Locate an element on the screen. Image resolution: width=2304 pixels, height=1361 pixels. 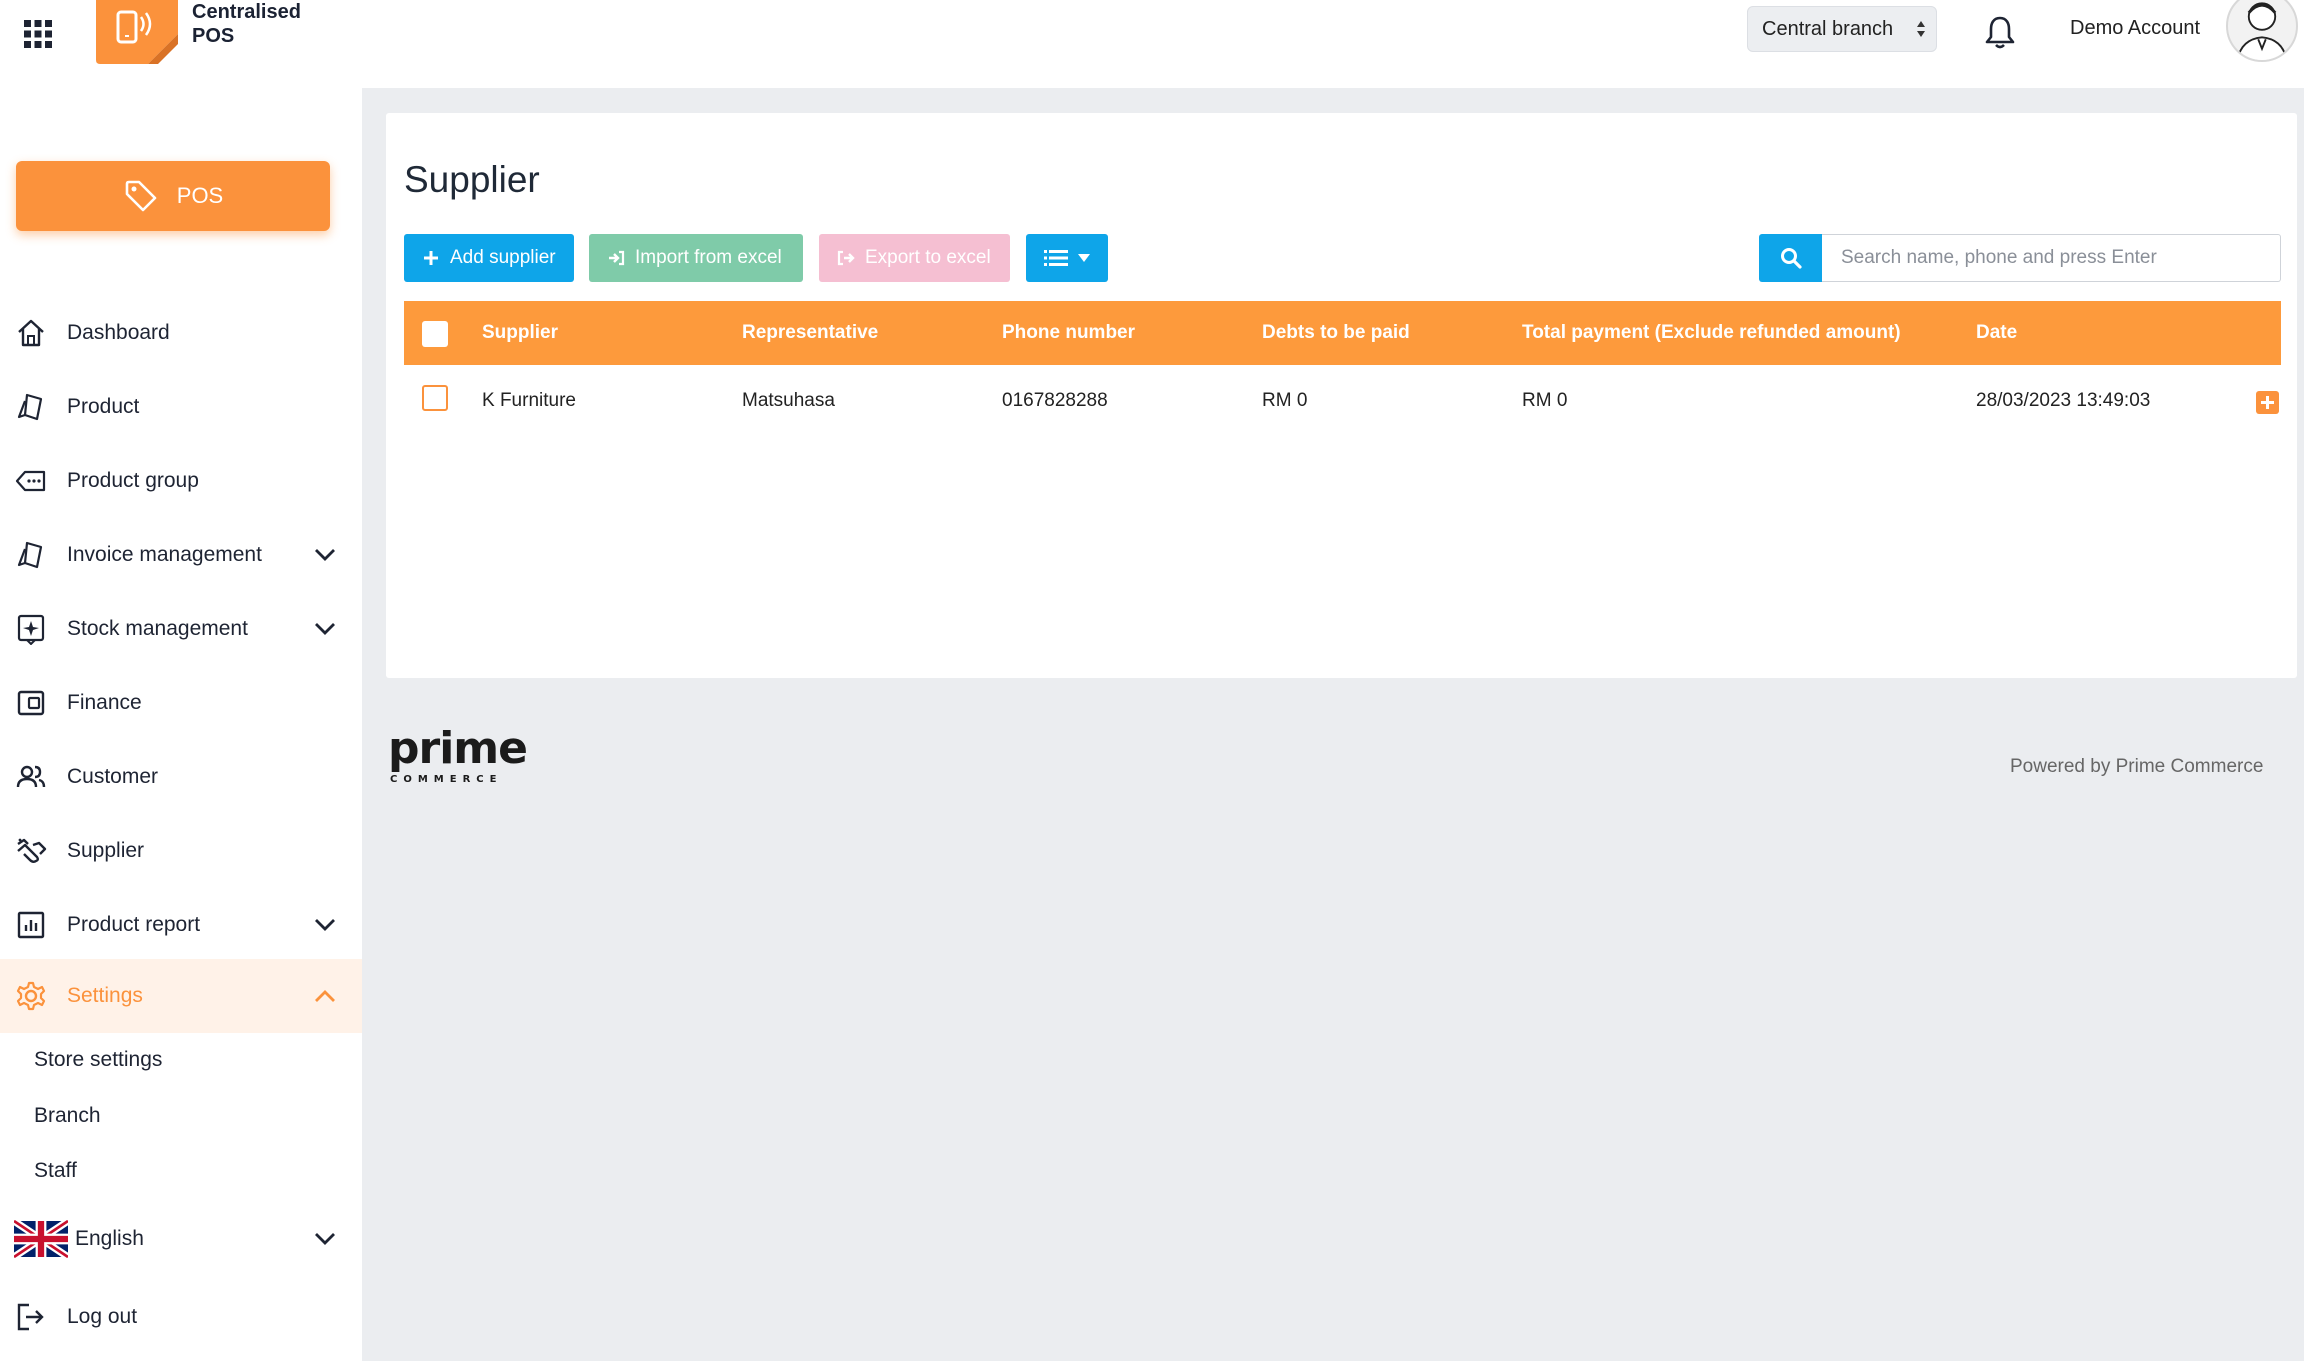
plus-square-icon is located at coordinates (2267, 402).